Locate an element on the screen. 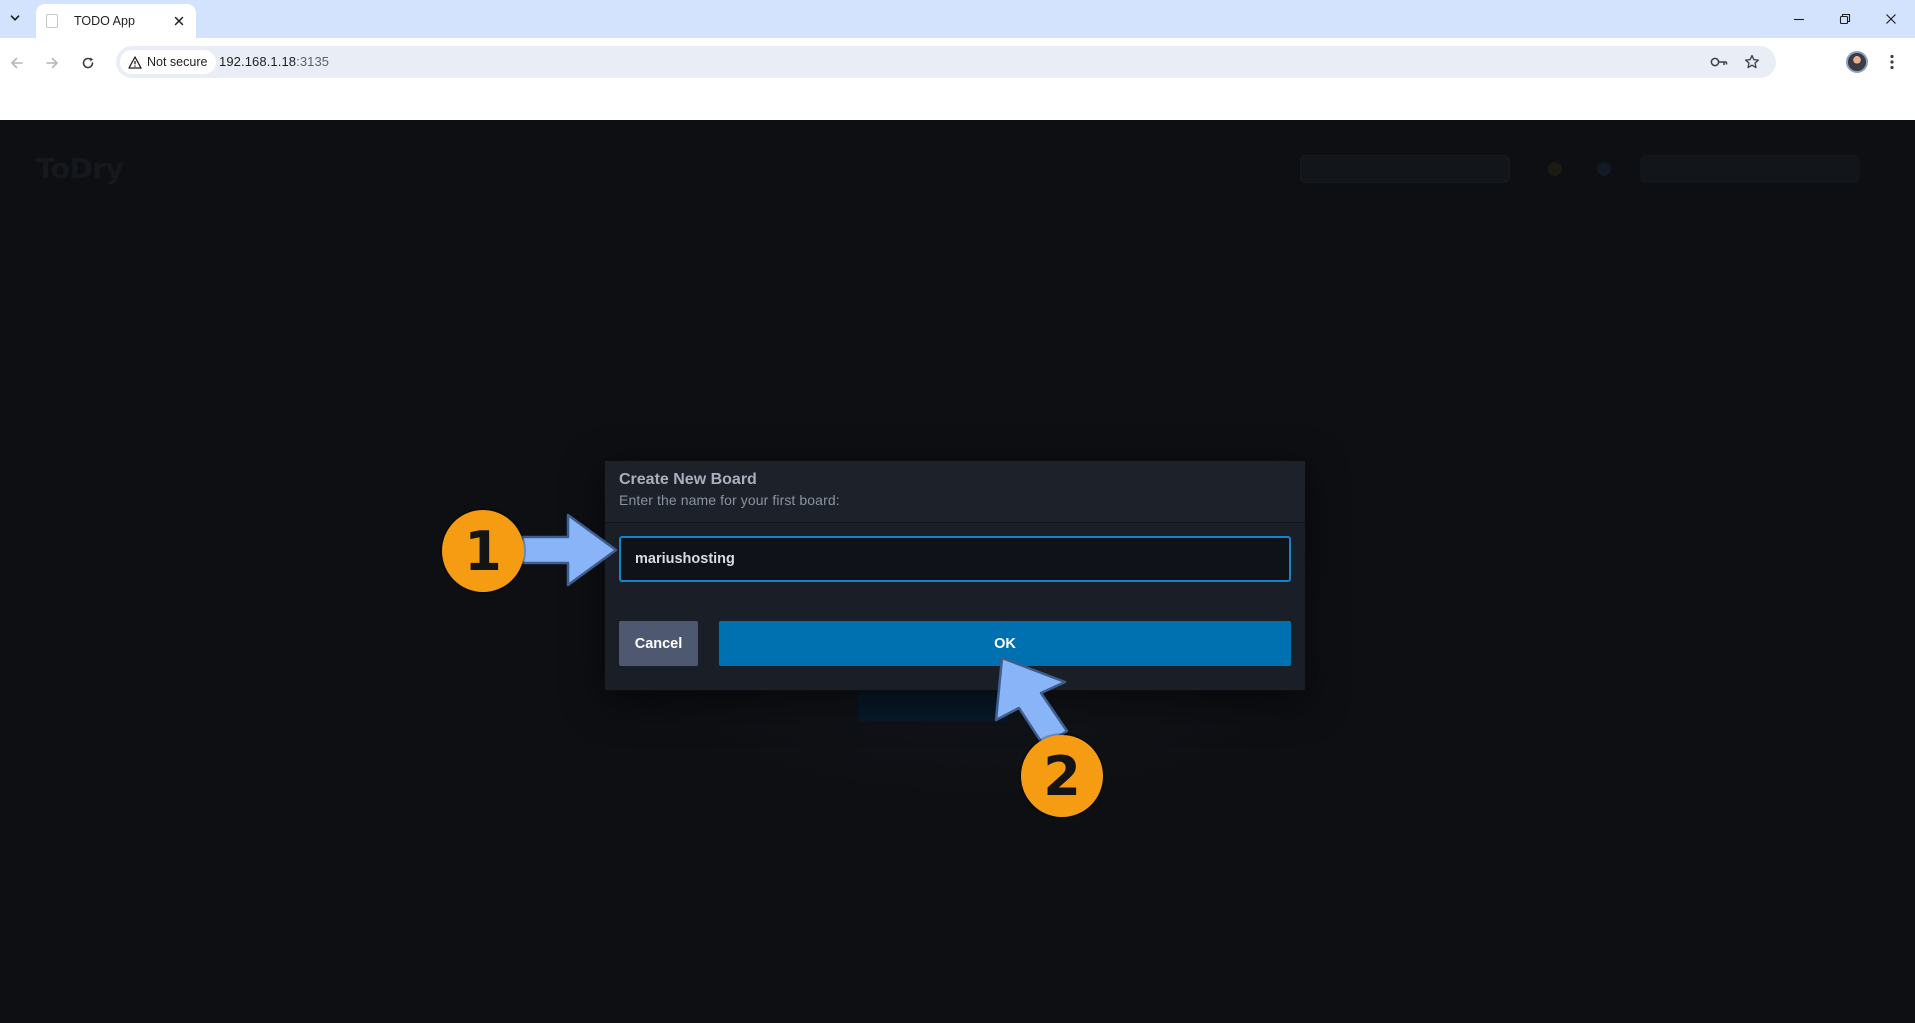  forward-button is located at coordinates (52, 63).